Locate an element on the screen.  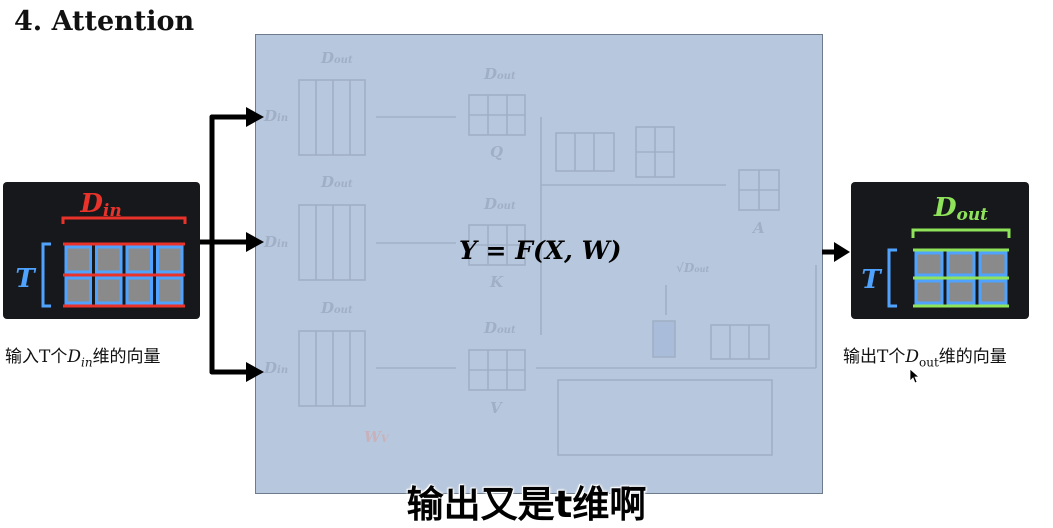
faint-k-label: K is located at coordinates (496, 282).